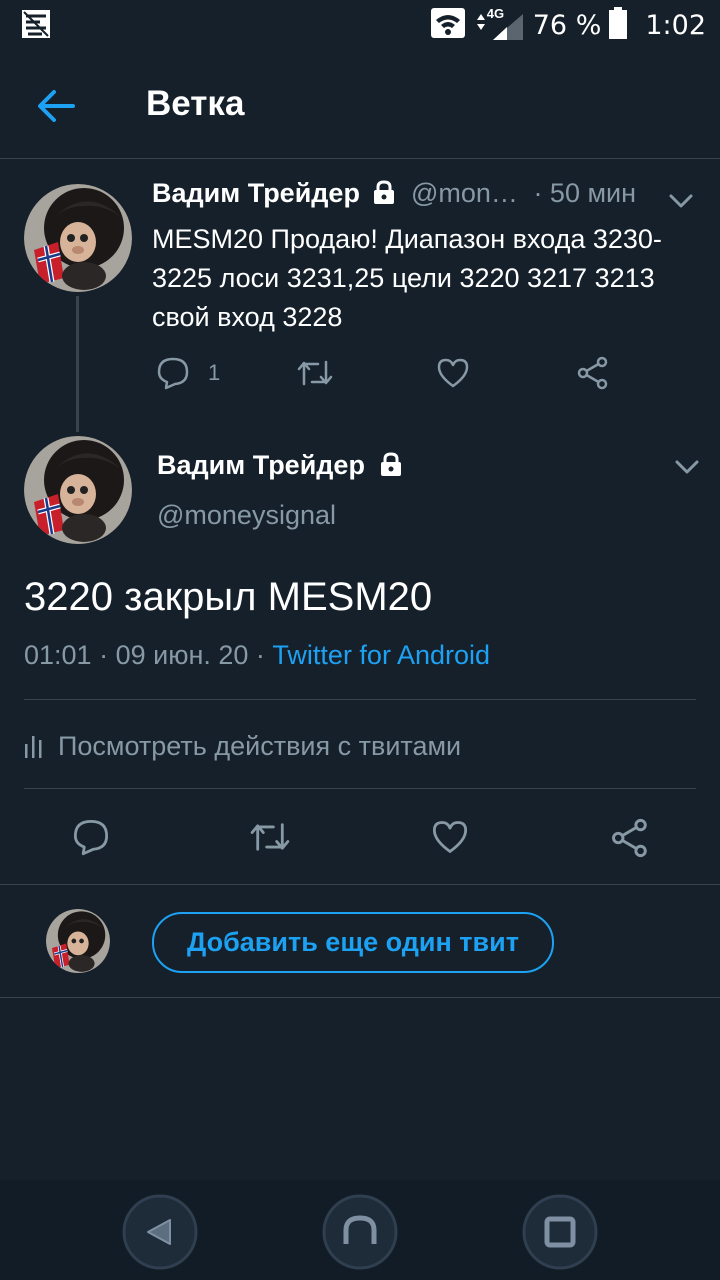 The width and height of the screenshot is (720, 1280). I want to click on nav-back-button, so click(160, 1232).